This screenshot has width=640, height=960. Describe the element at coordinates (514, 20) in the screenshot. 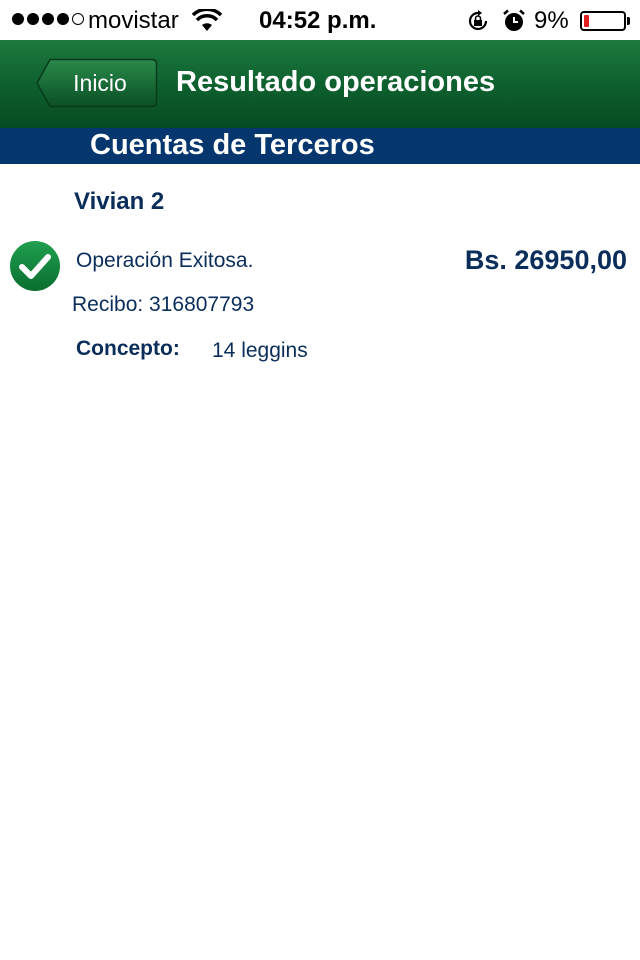

I see `alarm-icon` at that location.